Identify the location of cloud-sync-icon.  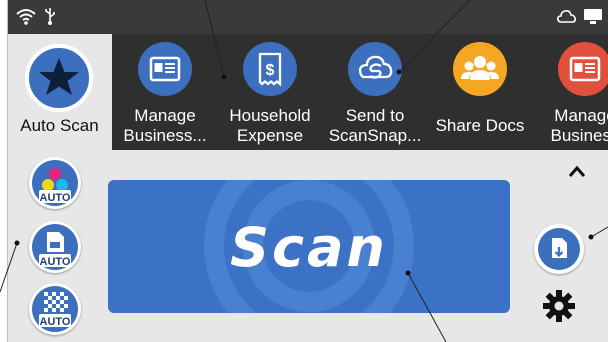
(375, 69).